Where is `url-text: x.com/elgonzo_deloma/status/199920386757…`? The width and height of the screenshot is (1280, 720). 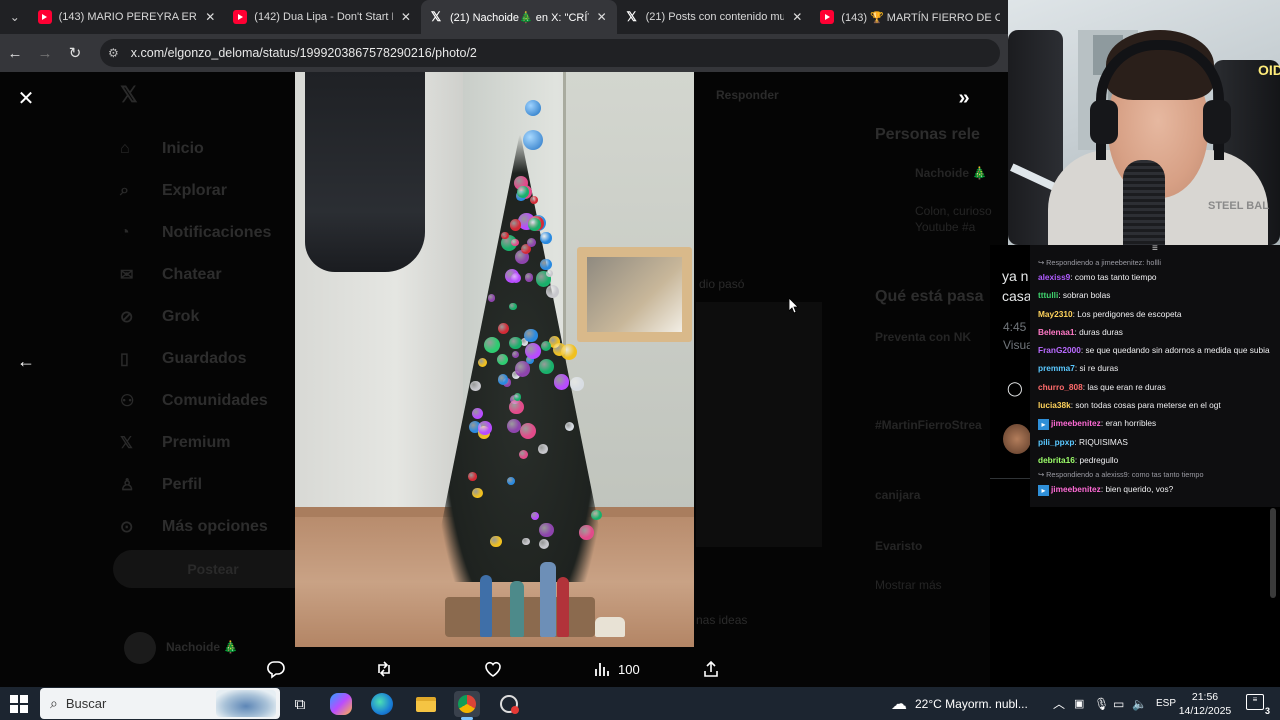 url-text: x.com/elgonzo_deloma/status/199920386757… is located at coordinates (303, 53).